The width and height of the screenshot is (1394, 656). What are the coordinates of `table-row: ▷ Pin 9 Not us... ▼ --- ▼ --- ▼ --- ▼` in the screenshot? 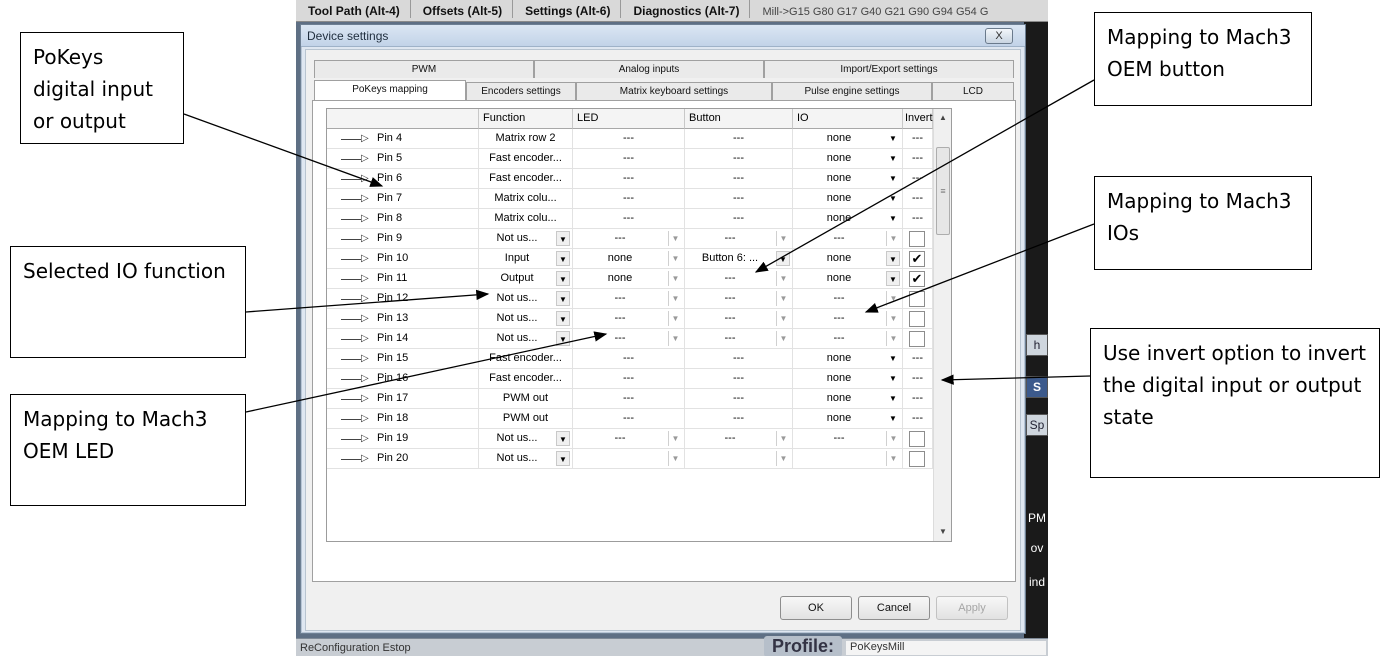 It's located at (639, 239).